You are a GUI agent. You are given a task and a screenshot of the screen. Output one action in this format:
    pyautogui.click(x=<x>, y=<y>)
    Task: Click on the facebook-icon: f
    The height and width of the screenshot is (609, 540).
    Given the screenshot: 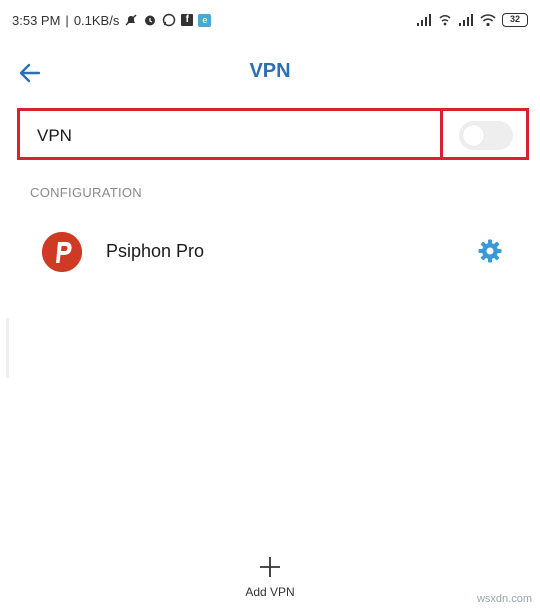 What is the action you would take?
    pyautogui.click(x=187, y=20)
    